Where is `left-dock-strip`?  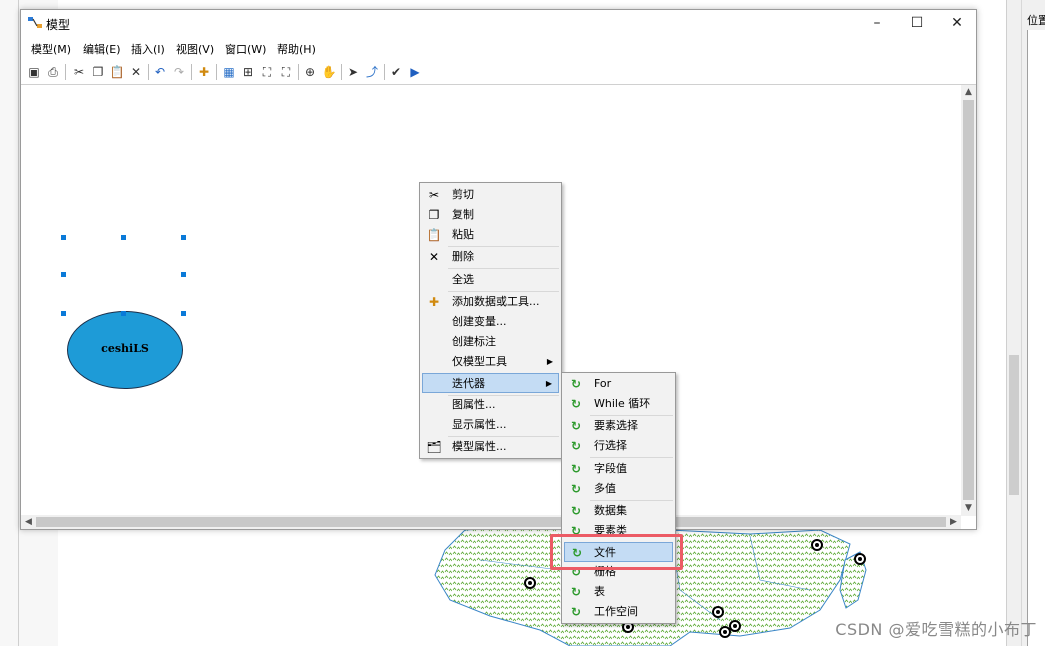
left-dock-strip is located at coordinates (9, 323).